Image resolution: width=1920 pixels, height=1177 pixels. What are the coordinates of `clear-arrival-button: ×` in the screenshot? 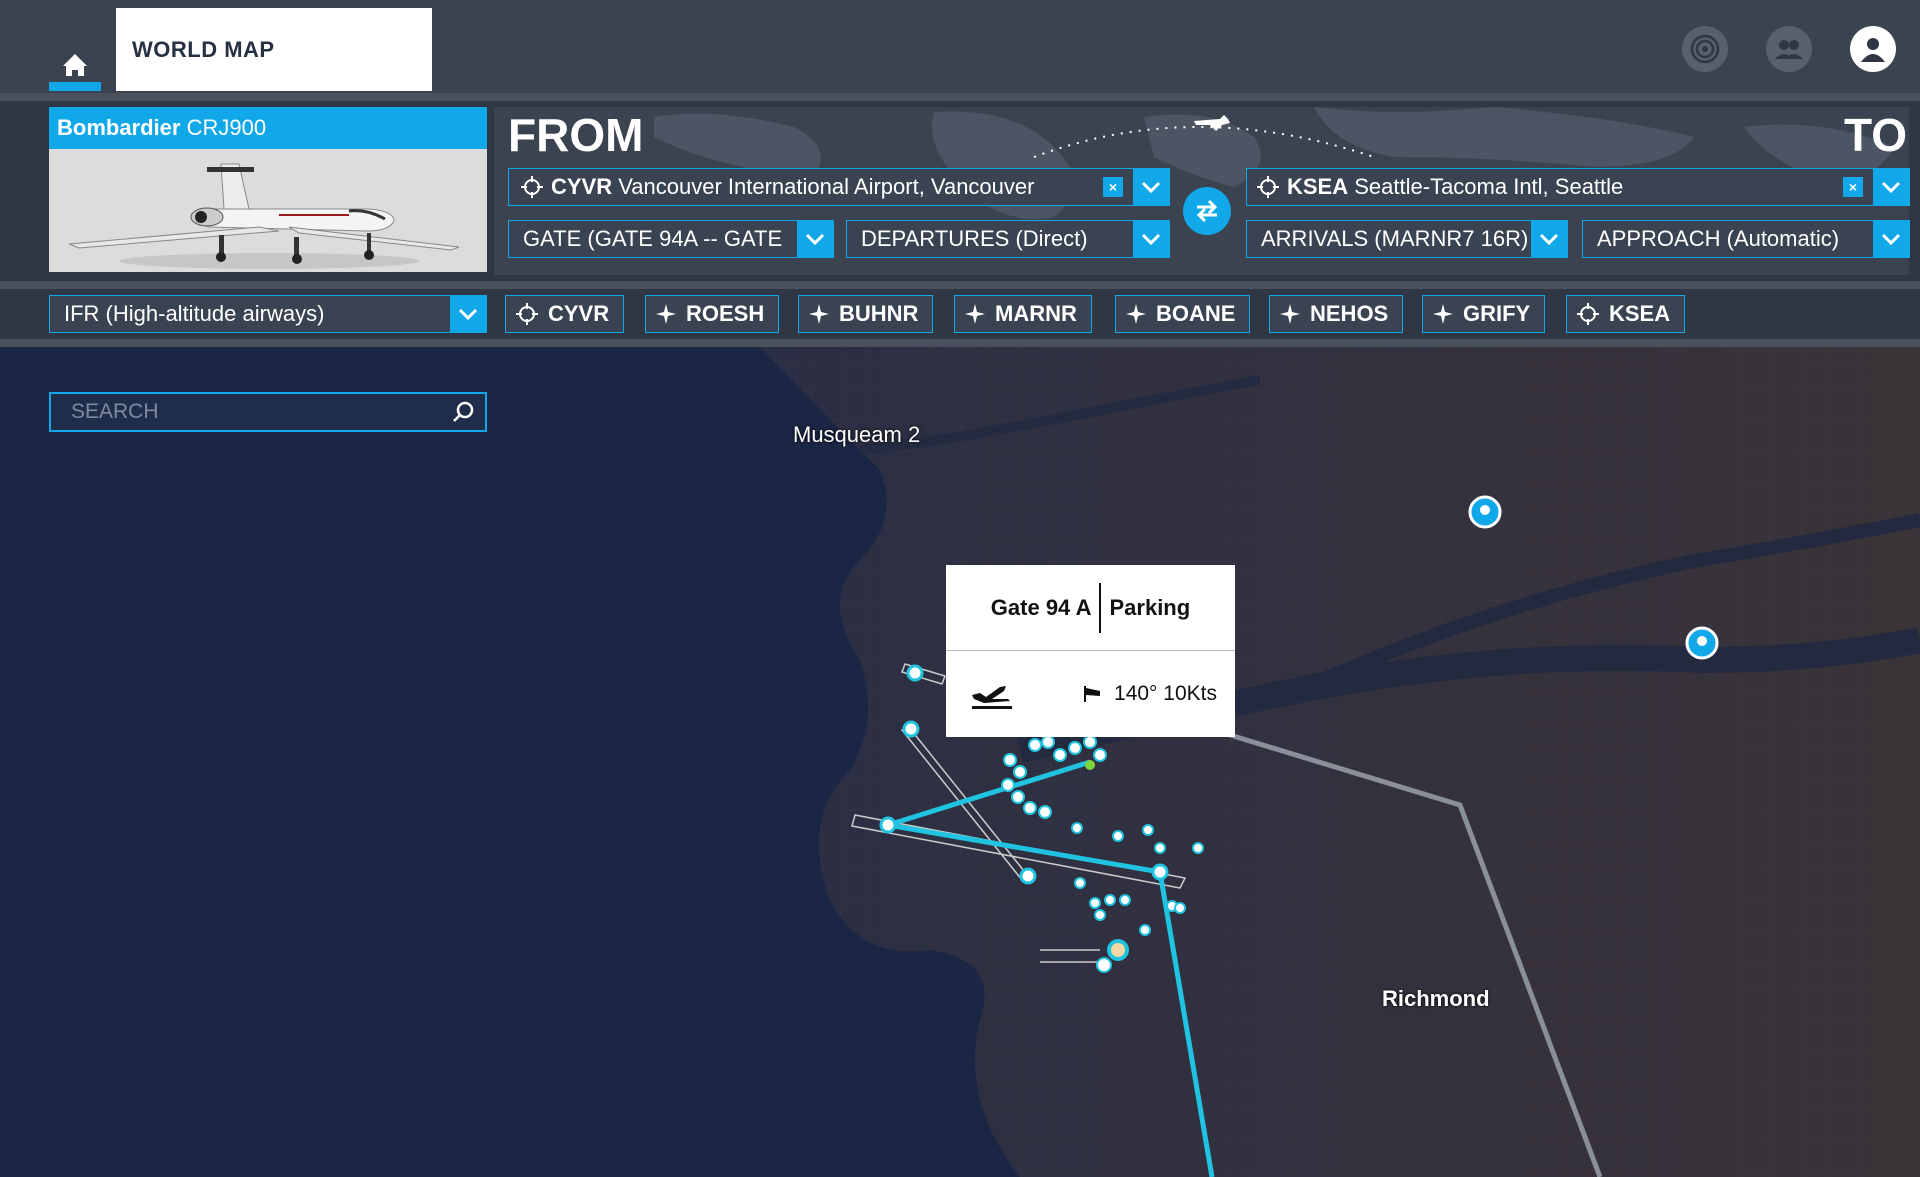 It's located at (1853, 187).